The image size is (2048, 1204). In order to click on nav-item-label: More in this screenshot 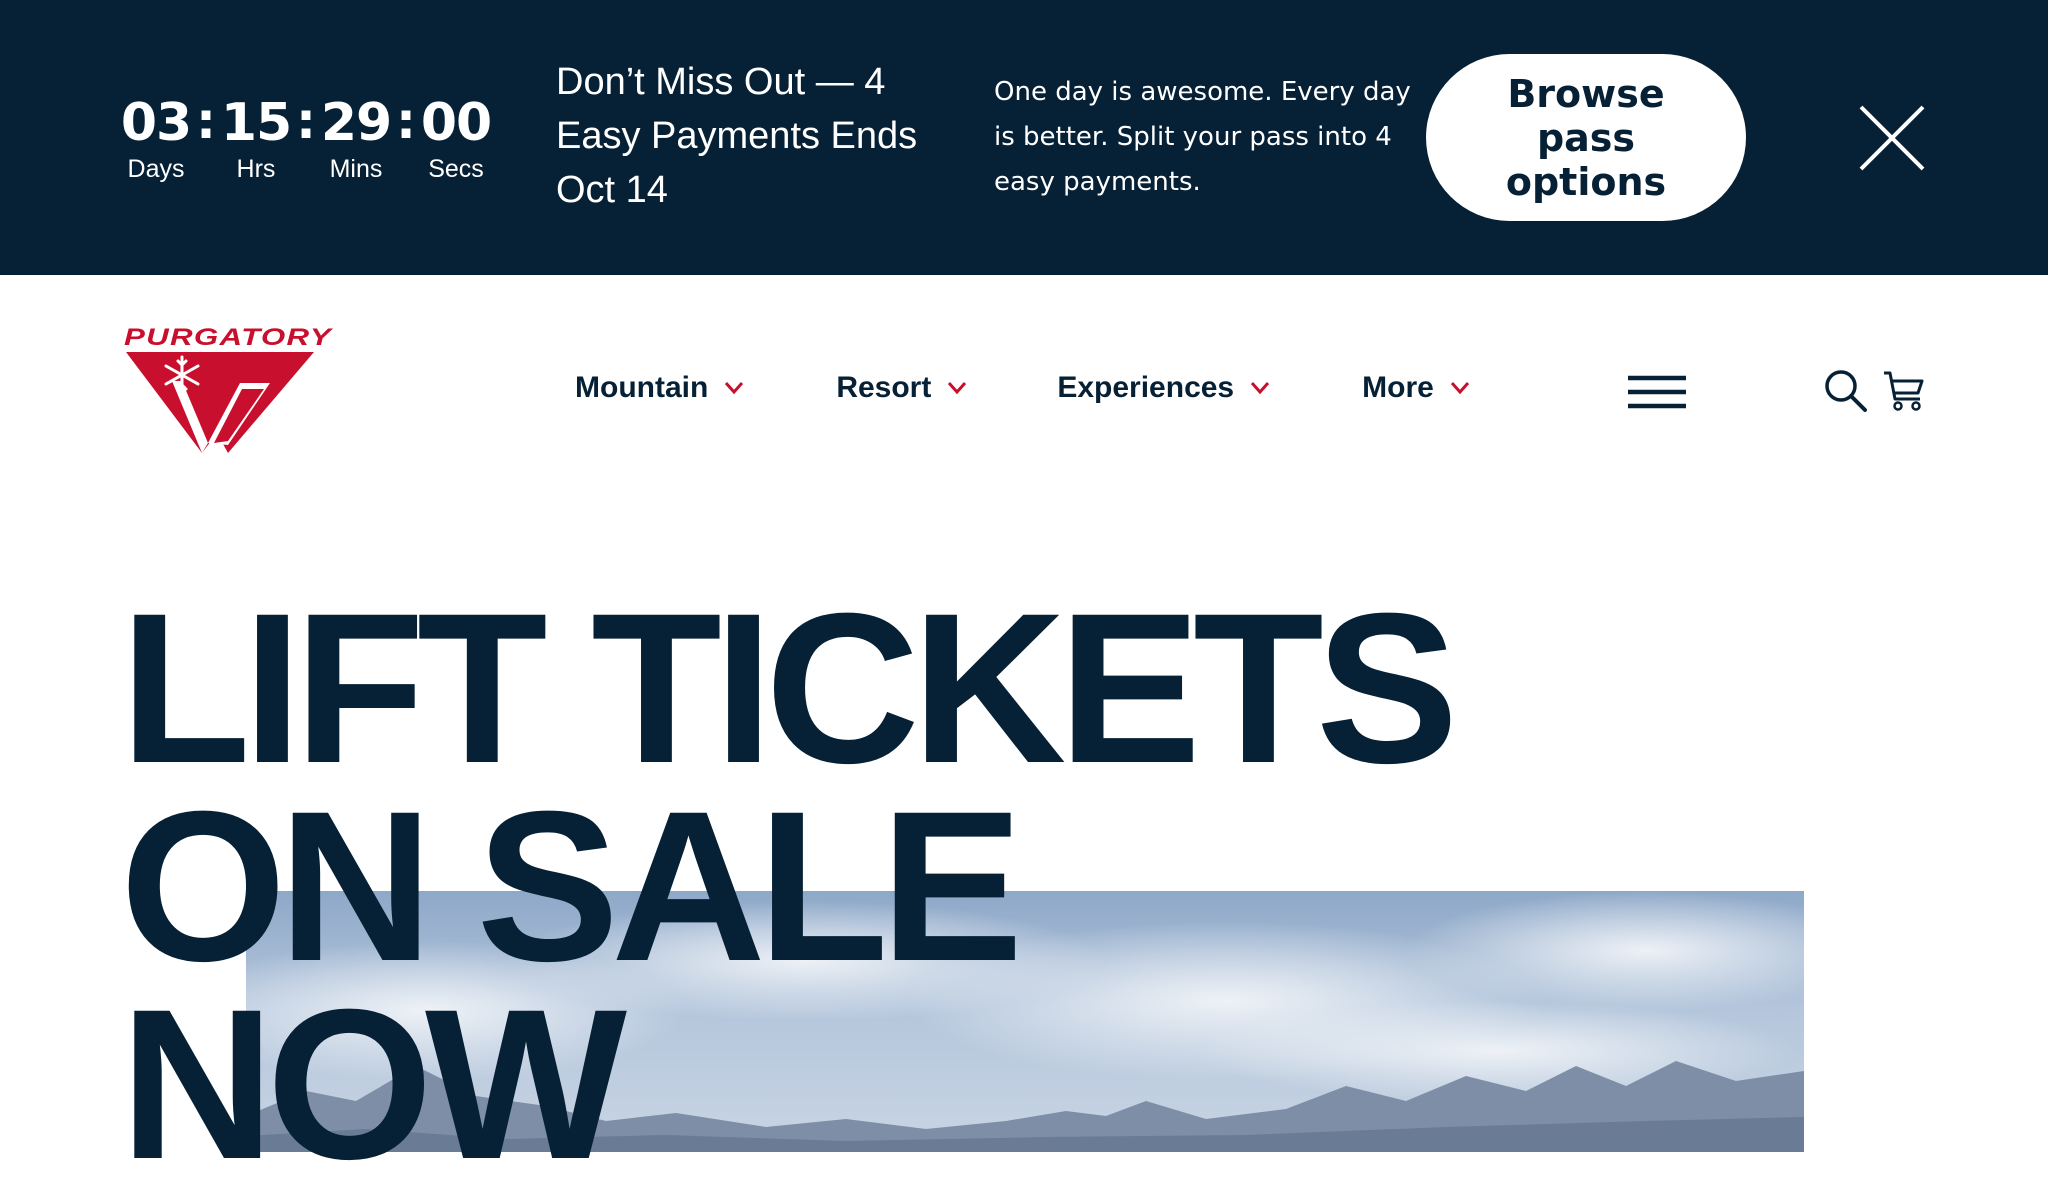, I will do `click(1398, 387)`.